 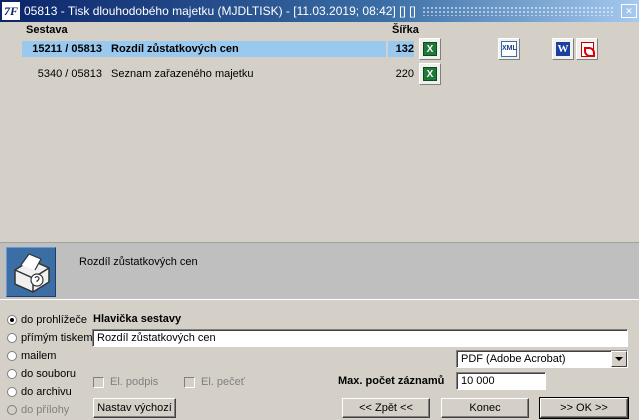 What do you see at coordinates (405, 30) in the screenshot?
I see `column-header-sirka: Šířka` at bounding box center [405, 30].